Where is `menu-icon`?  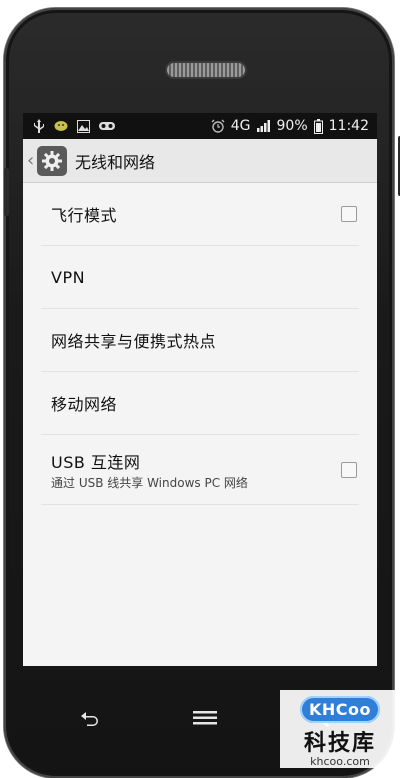
menu-icon is located at coordinates (205, 718).